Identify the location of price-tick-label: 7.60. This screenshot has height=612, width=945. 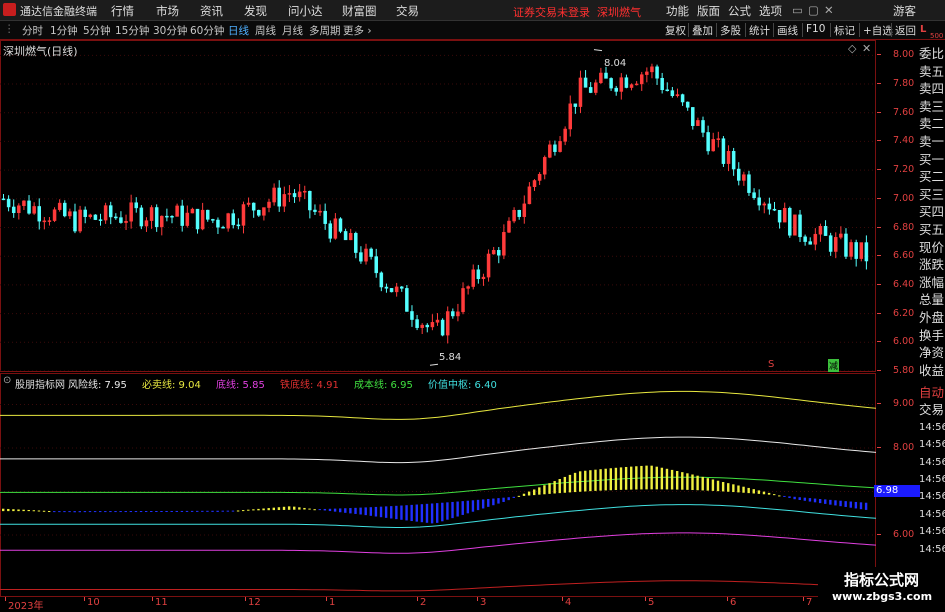
(904, 112).